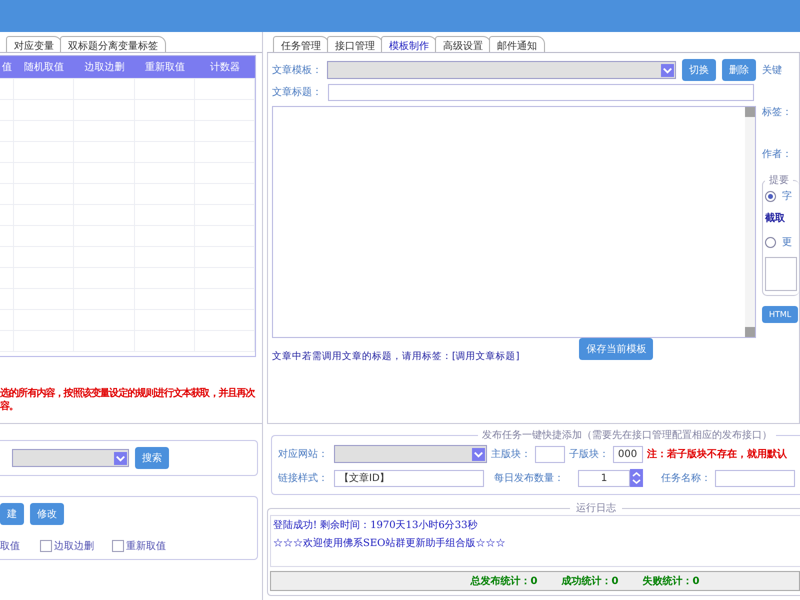 Image resolution: width=800 pixels, height=600 pixels. Describe the element at coordinates (113, 44) in the screenshot. I see `tab: 双标题分离变量标签` at that location.